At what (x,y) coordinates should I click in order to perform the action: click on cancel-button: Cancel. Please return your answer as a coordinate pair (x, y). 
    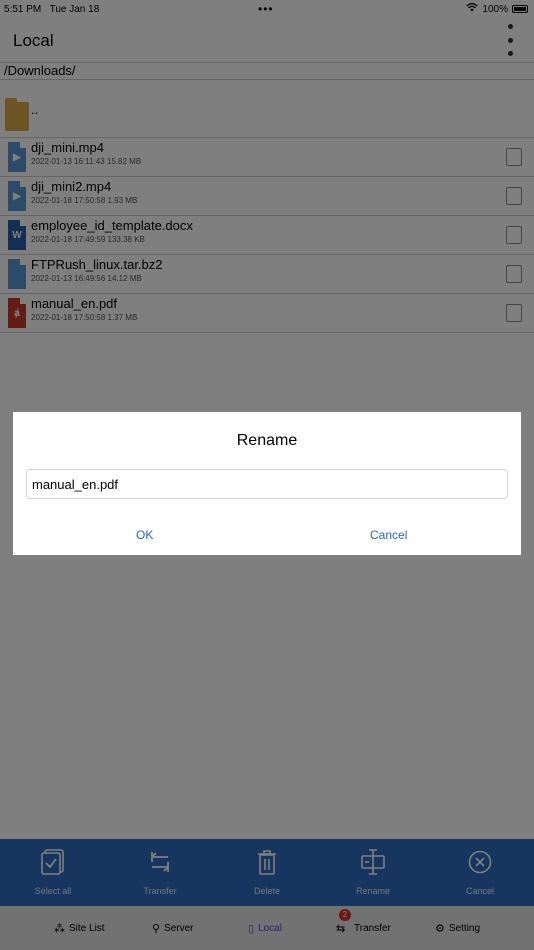
    Looking at the image, I should click on (388, 535).